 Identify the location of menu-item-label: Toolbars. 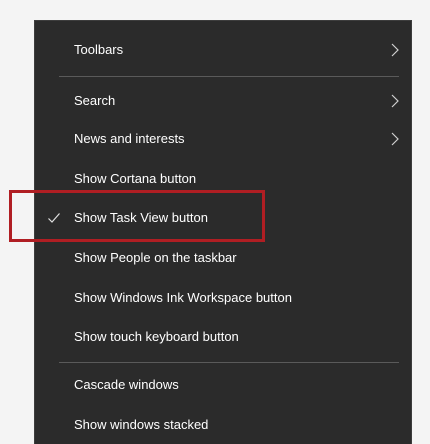
(99, 49).